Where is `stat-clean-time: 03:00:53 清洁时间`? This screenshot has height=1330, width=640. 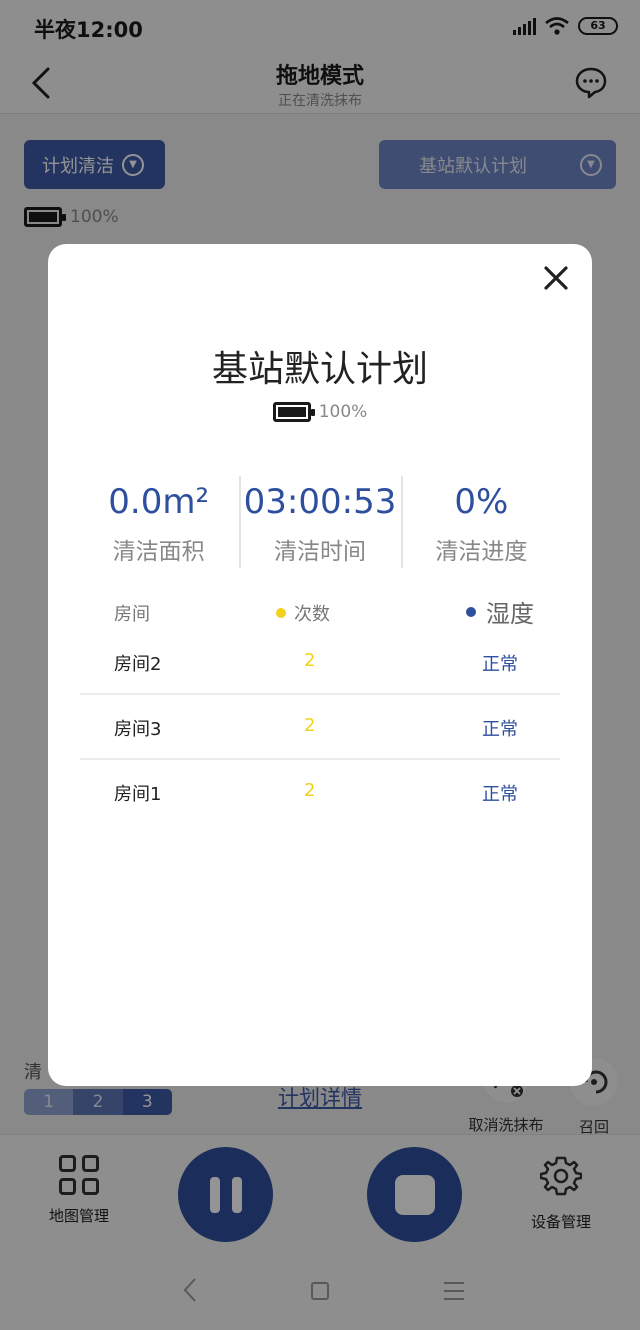
stat-clean-time: 03:00:53 清洁时间 is located at coordinates (319, 522).